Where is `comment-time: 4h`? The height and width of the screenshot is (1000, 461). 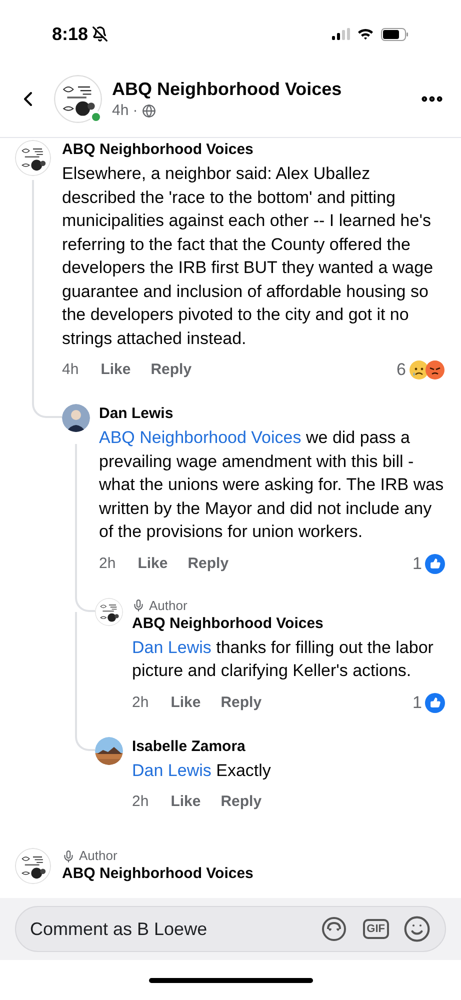
comment-time: 4h is located at coordinates (70, 370).